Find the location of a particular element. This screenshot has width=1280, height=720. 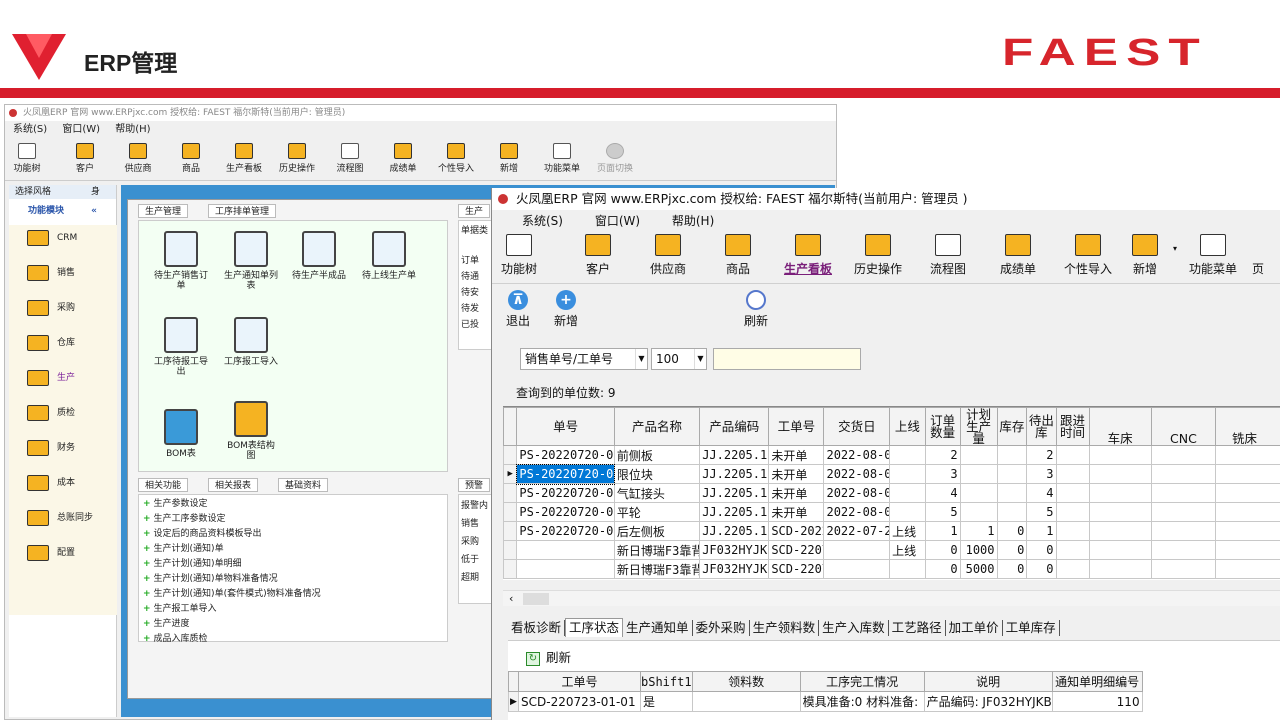

table-cell: 3 is located at coordinates (942, 474).